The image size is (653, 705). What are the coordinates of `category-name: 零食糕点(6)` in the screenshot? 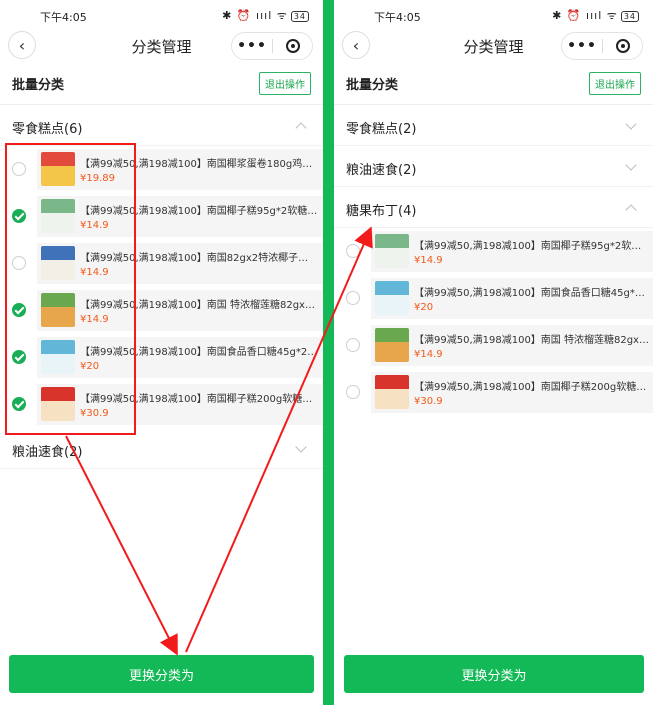 It's located at (47, 129).